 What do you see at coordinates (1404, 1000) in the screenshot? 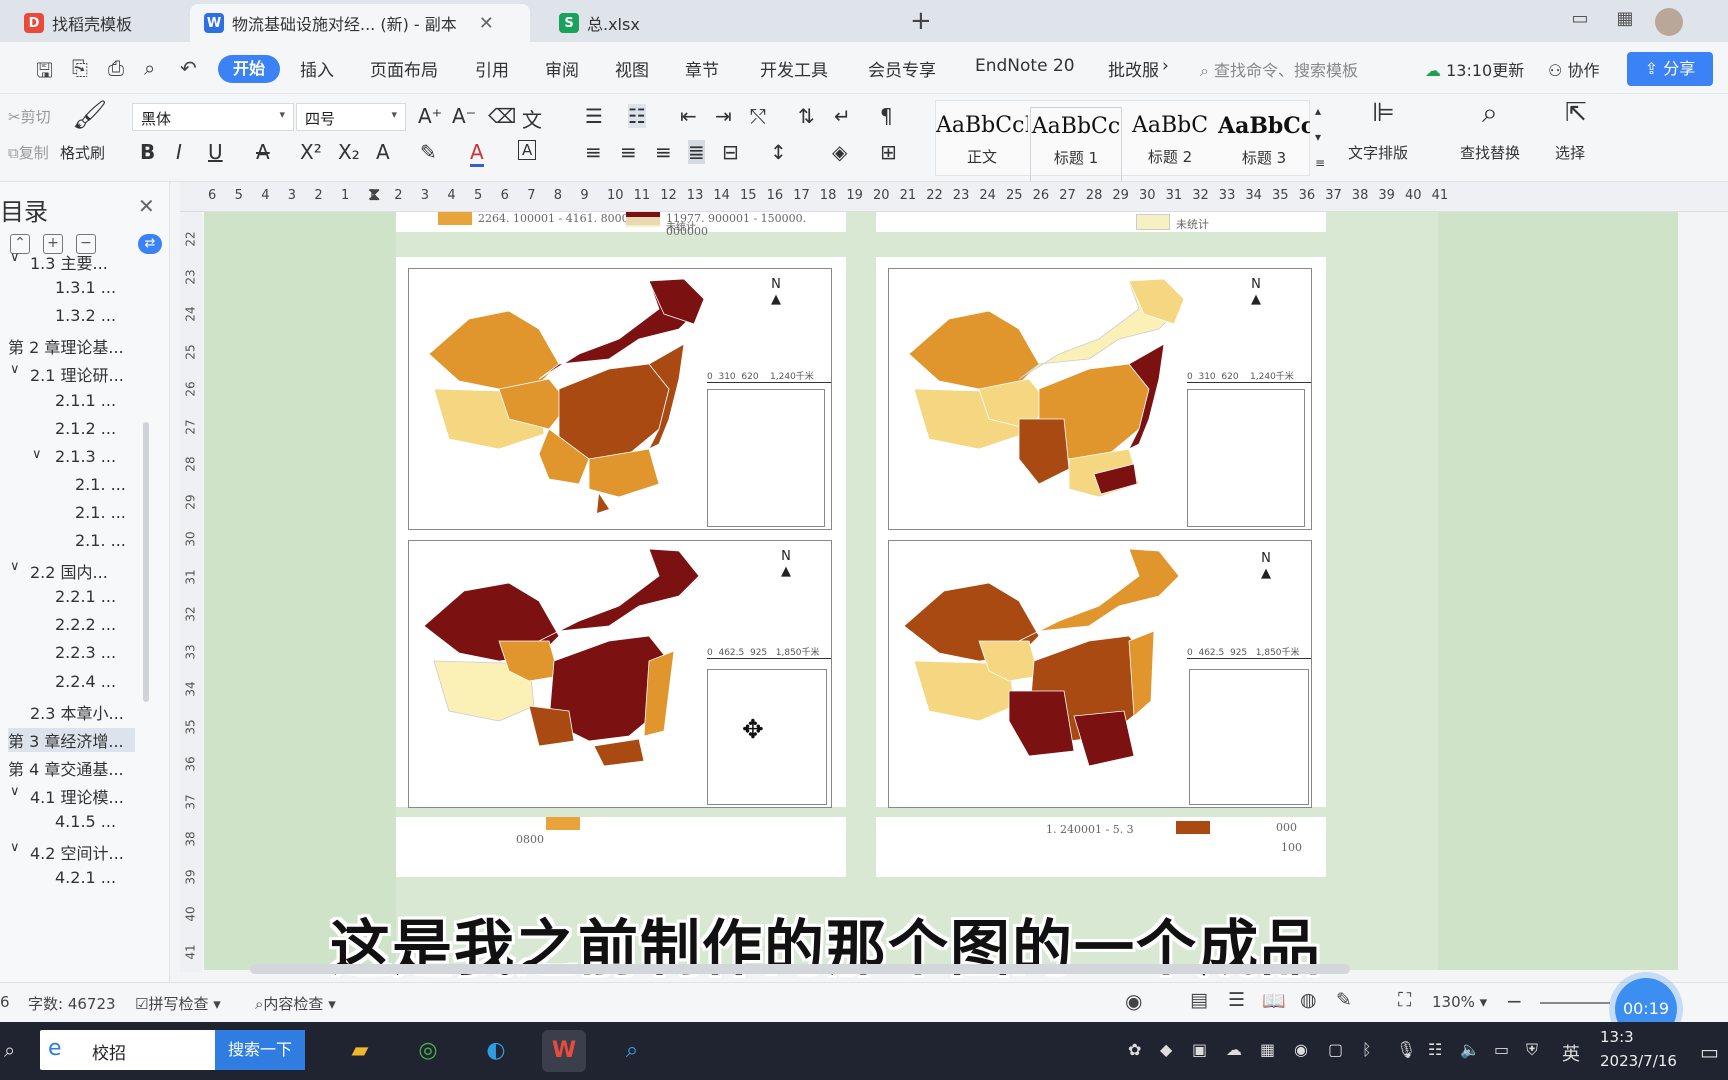
I see `fit-page-icon: ⛶` at bounding box center [1404, 1000].